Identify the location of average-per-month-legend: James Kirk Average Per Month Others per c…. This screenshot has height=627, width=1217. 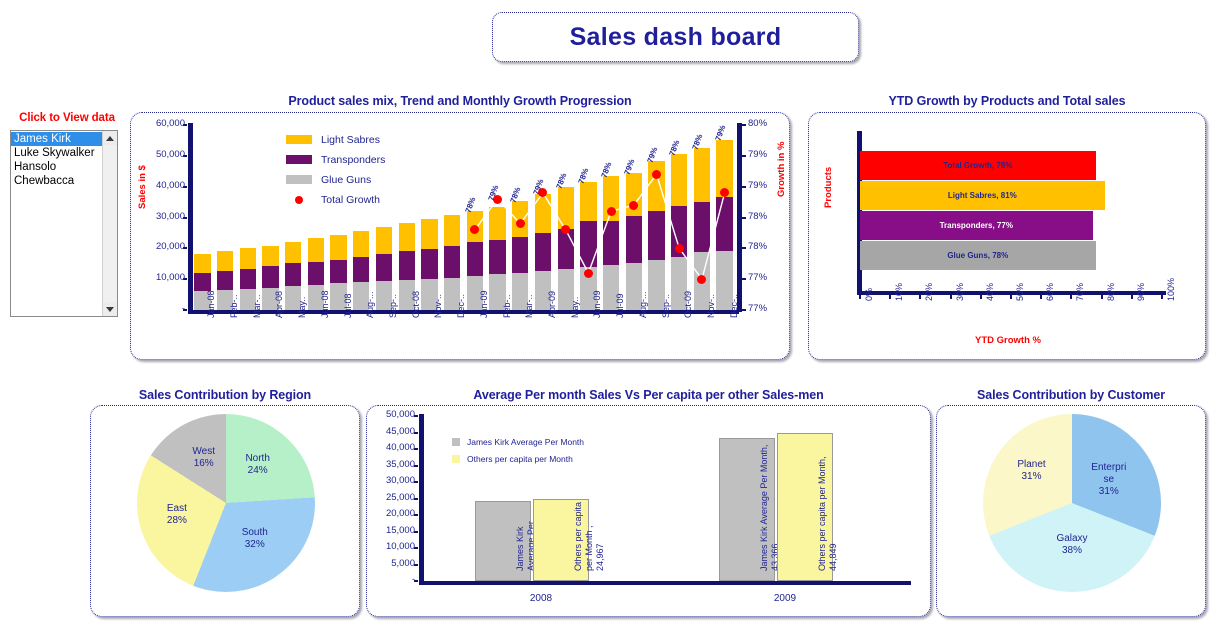
(518, 451).